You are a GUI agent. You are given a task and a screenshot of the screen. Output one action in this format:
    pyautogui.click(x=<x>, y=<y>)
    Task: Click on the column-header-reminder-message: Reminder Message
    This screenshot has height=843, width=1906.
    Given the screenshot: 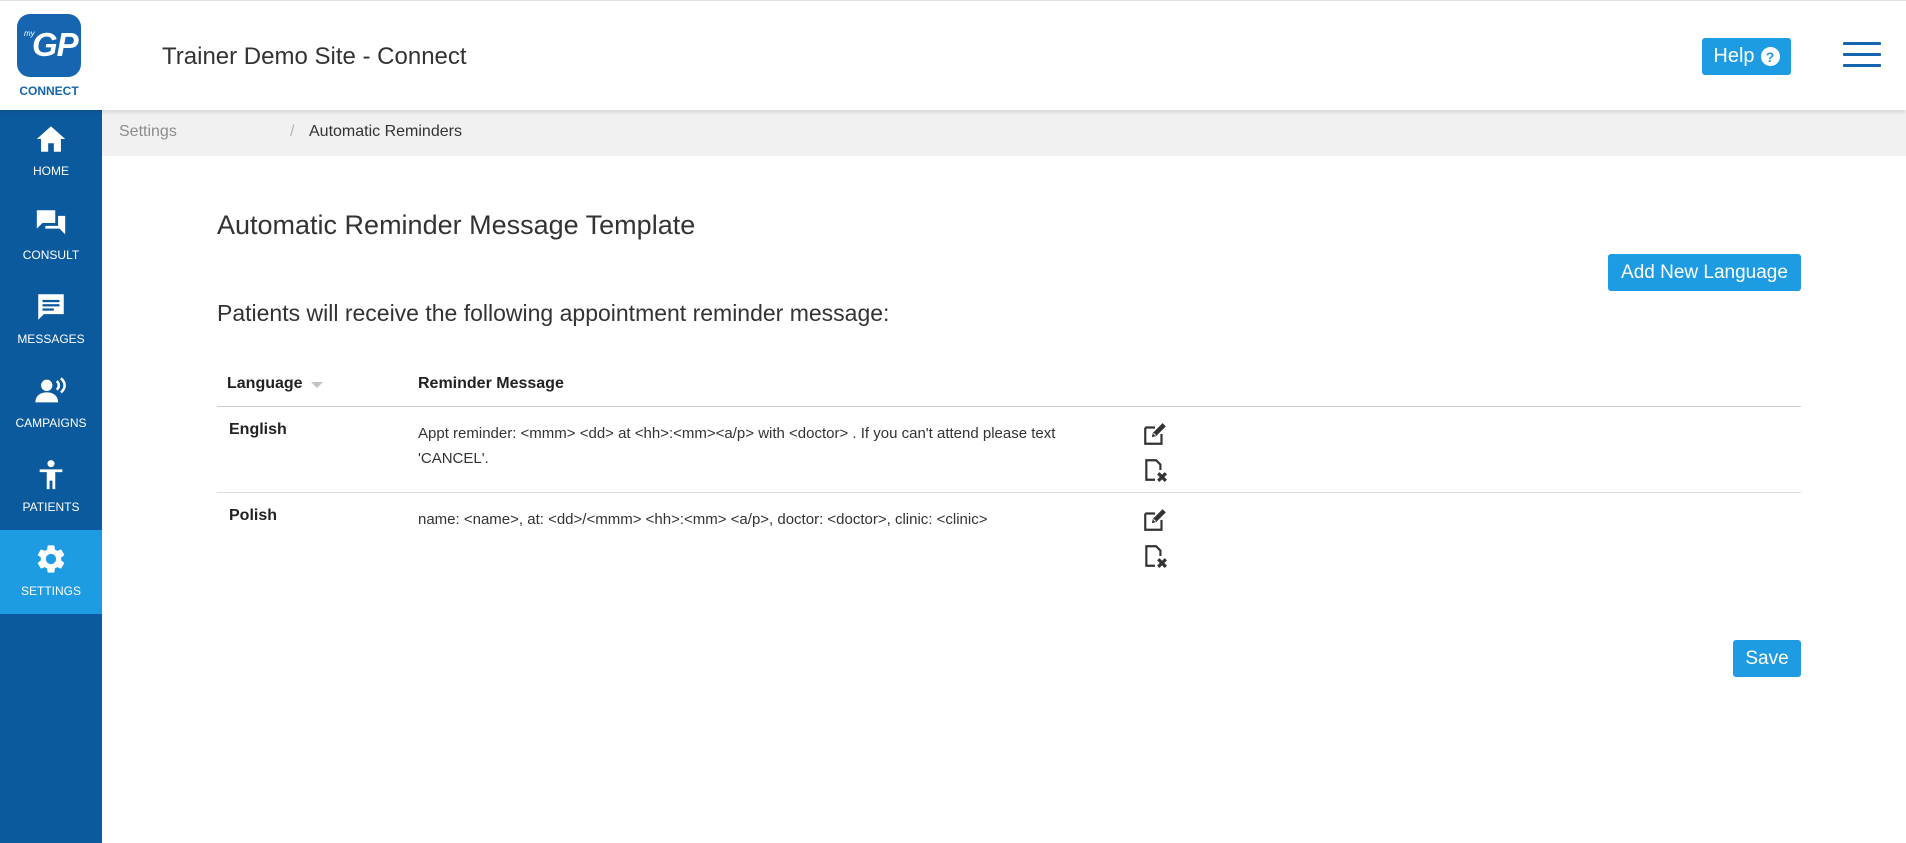 What is the action you would take?
    pyautogui.click(x=491, y=383)
    